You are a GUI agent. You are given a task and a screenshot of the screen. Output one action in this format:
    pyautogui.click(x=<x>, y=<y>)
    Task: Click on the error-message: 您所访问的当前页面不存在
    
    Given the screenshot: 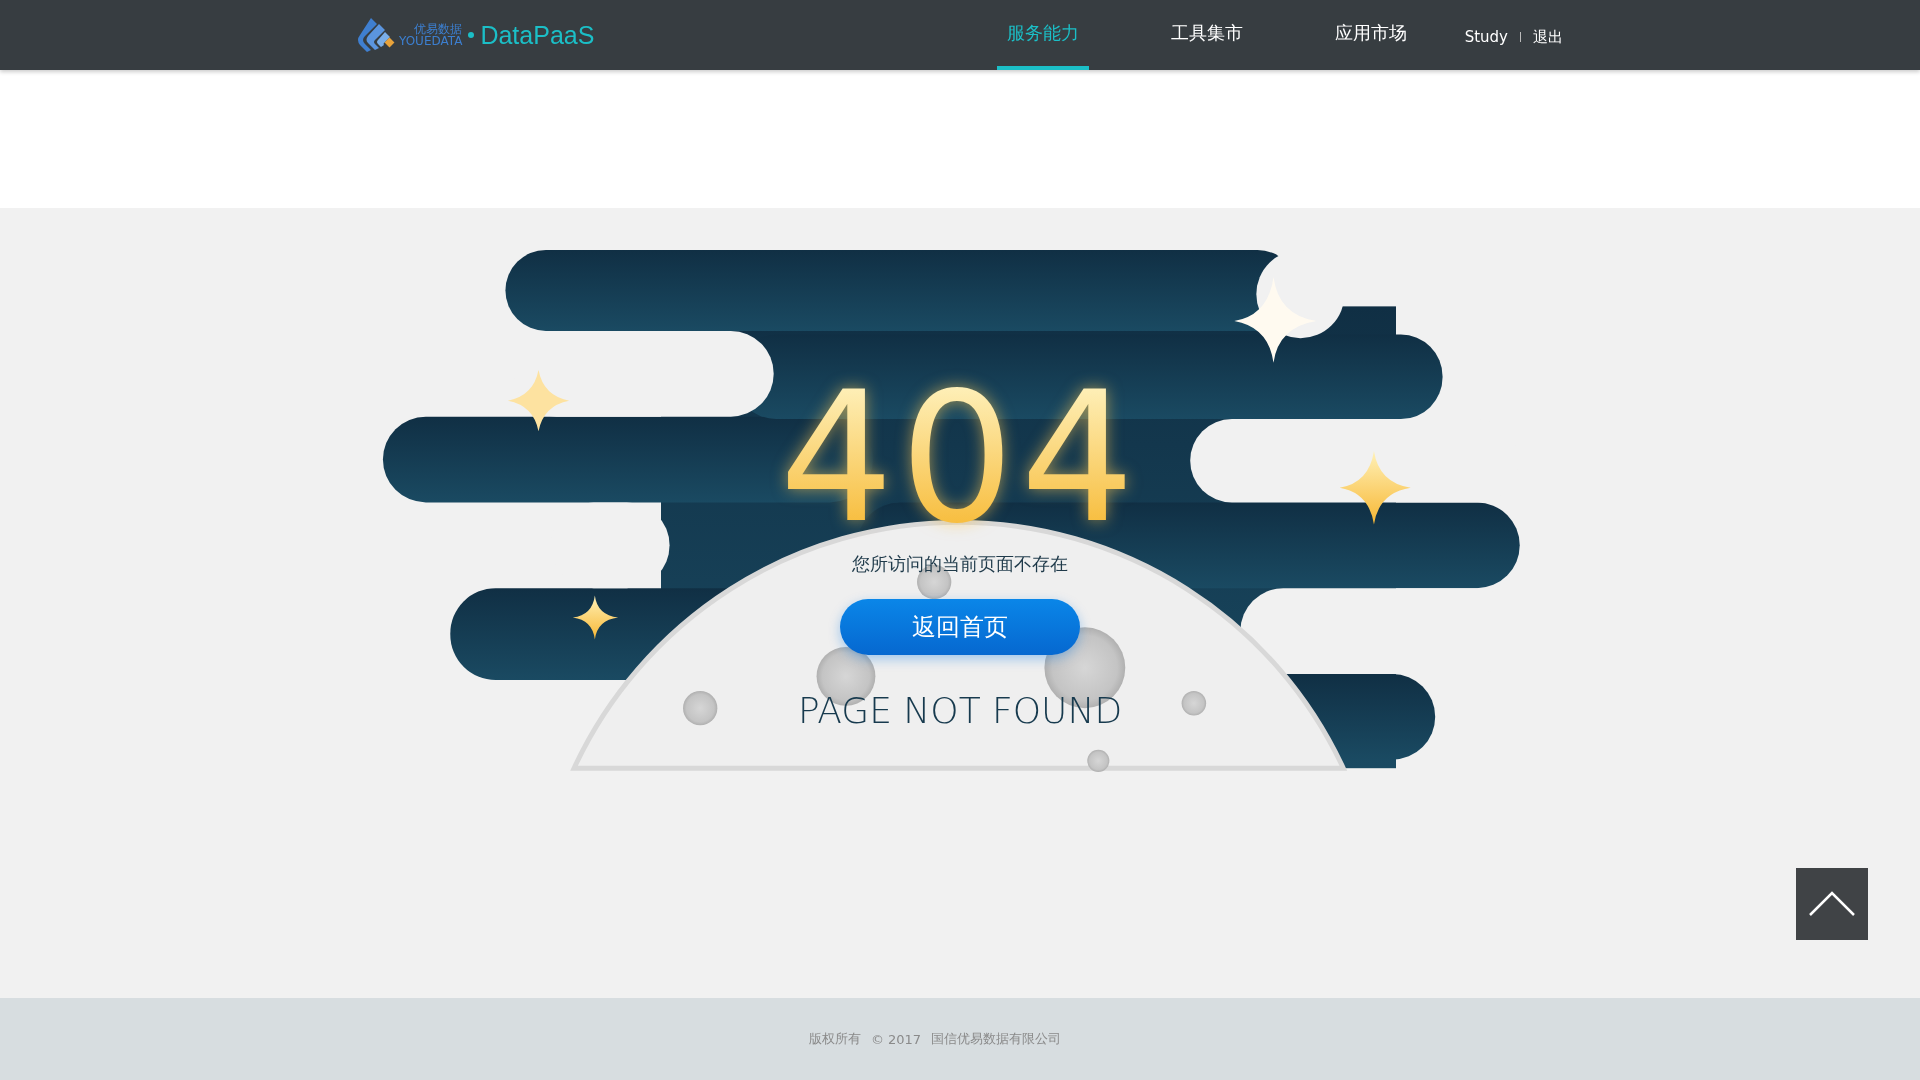 What is the action you would take?
    pyautogui.click(x=960, y=564)
    